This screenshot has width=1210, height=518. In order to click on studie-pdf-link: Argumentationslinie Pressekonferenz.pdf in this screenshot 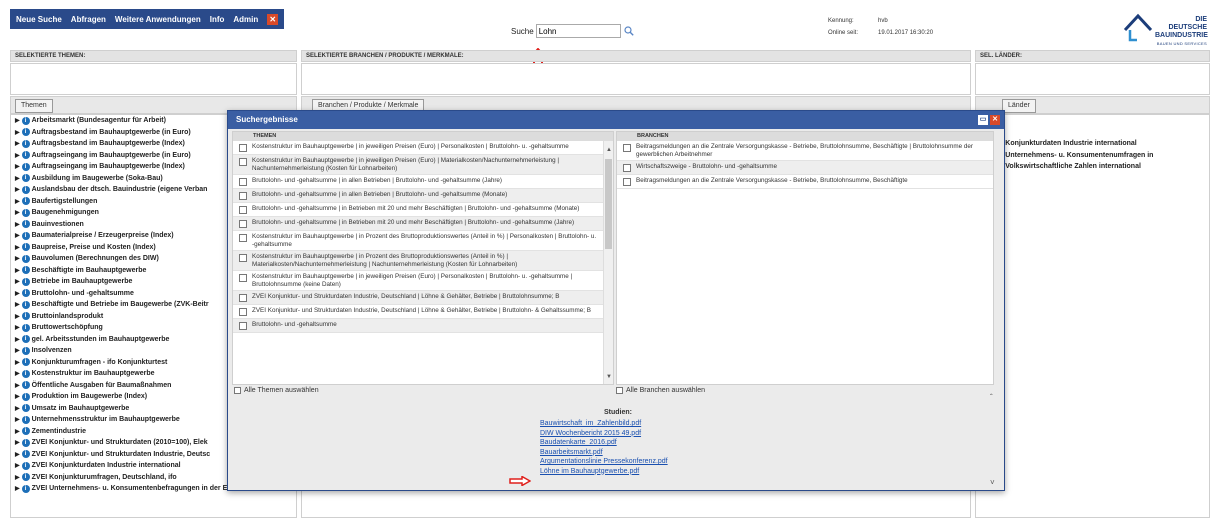, I will do `click(618, 462)`.